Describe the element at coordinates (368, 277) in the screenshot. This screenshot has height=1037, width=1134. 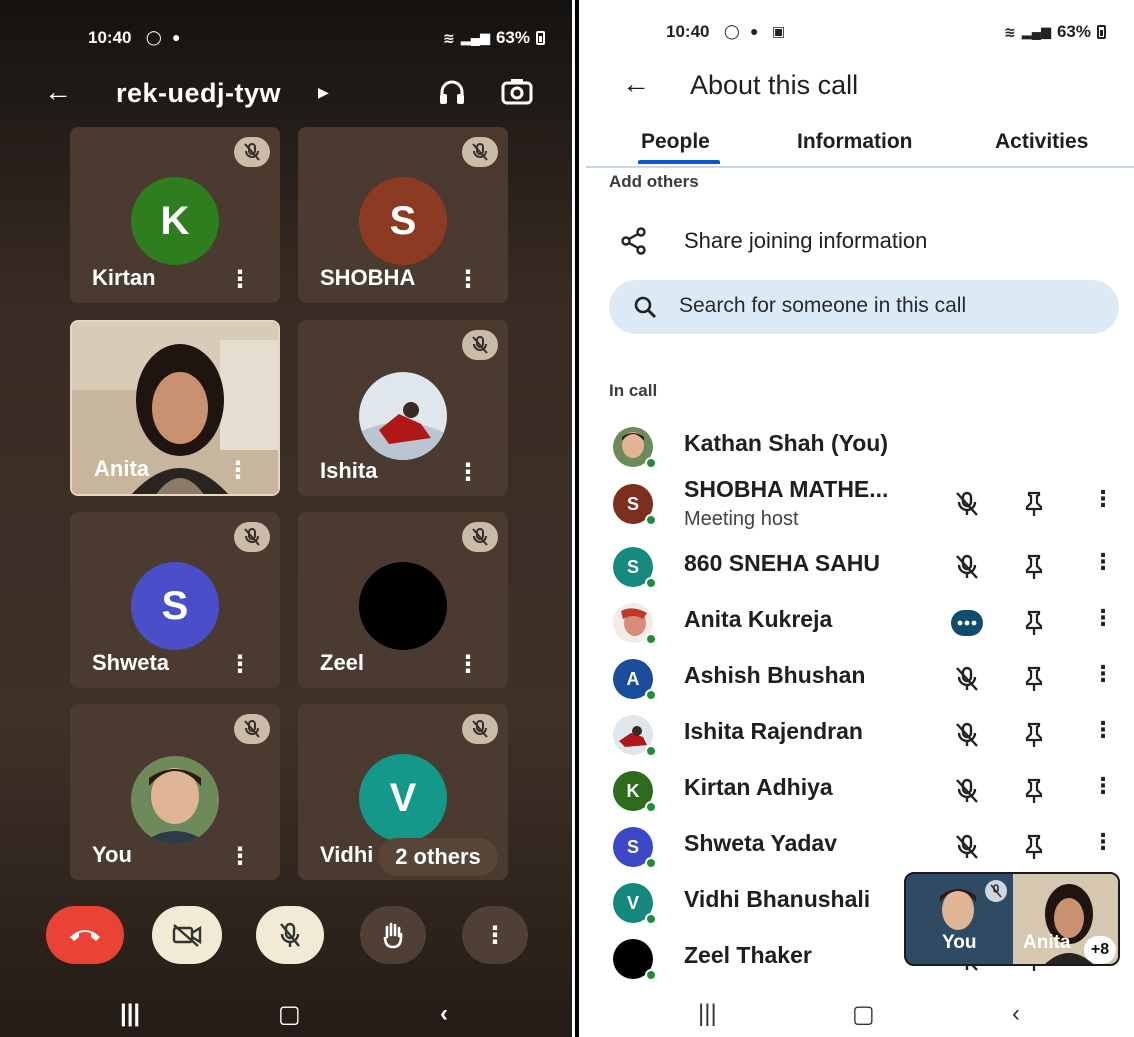
I see `participant-name: SHOBHA` at that location.